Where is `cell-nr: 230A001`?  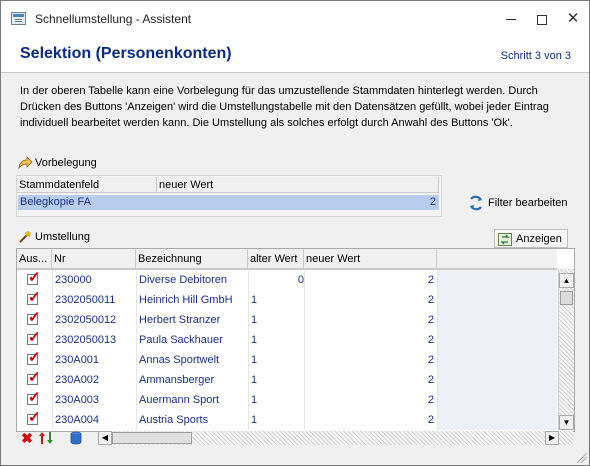 cell-nr: 230A001 is located at coordinates (77, 360).